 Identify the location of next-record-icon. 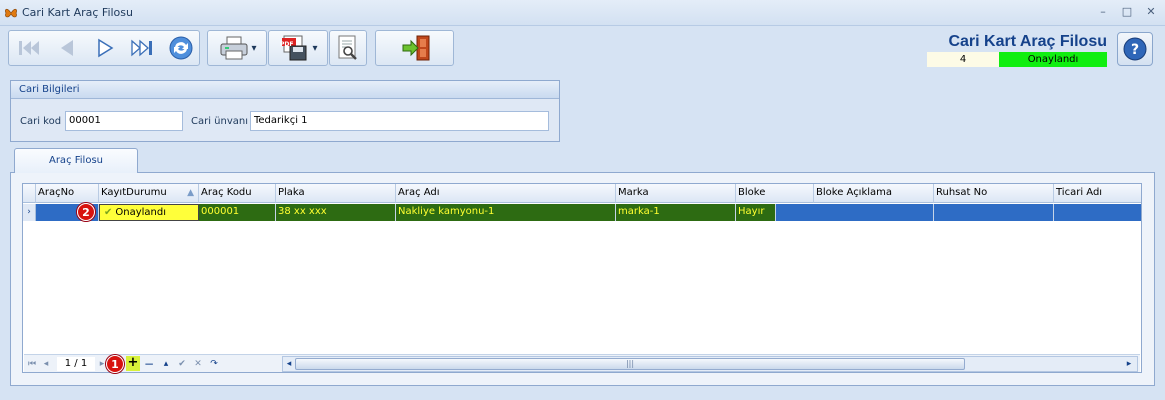
(106, 48).